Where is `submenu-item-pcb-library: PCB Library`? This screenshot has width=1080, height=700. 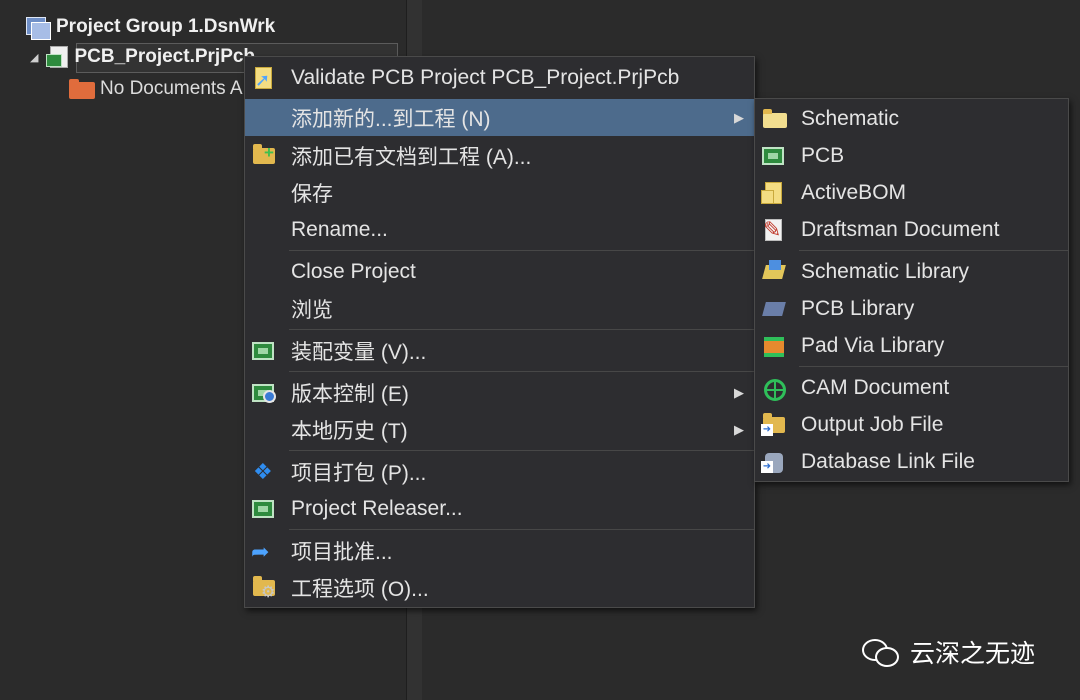 submenu-item-pcb-library: PCB Library is located at coordinates (911, 308).